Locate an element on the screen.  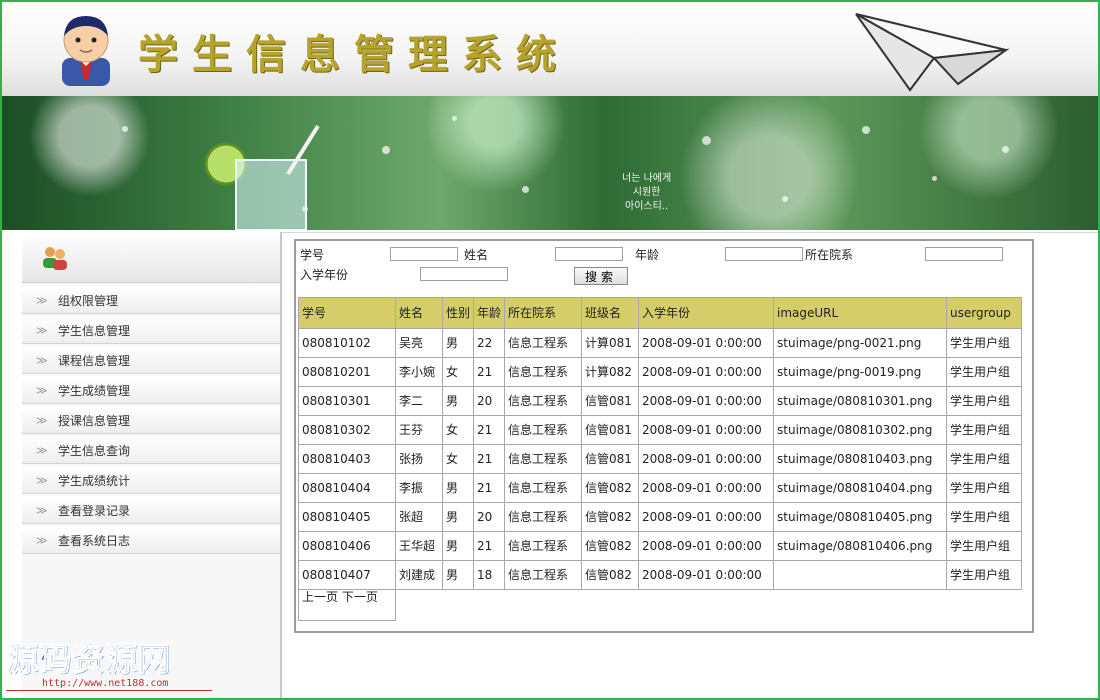
cell-class: 计算082 is located at coordinates (610, 372).